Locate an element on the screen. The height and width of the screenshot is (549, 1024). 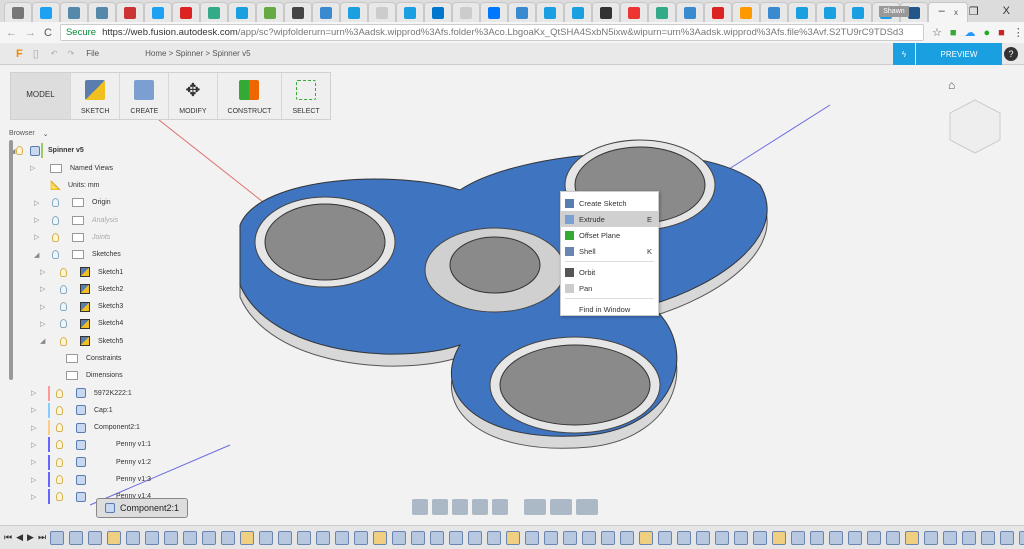
browser-item: ▷ Sketch3 is located at coordinates (100, 306).